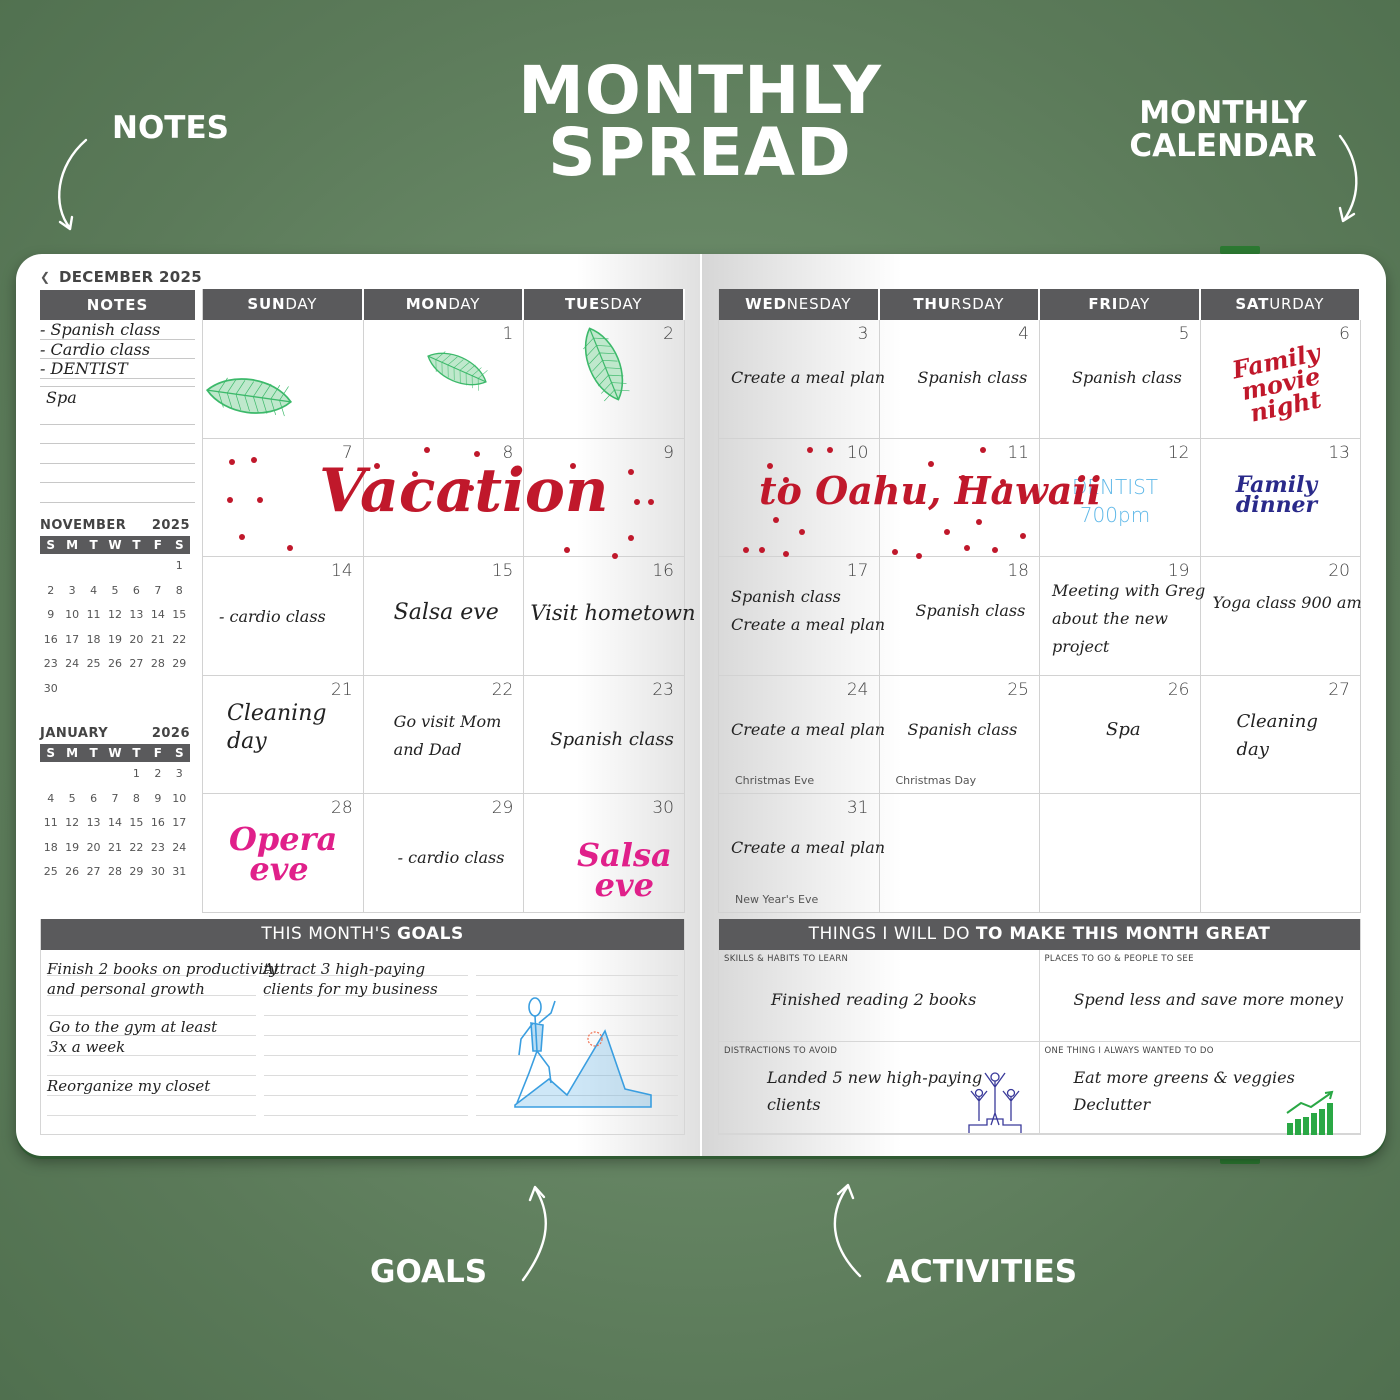  I want to click on calendar-day-cell: 6 Family movie night, so click(1280, 379).